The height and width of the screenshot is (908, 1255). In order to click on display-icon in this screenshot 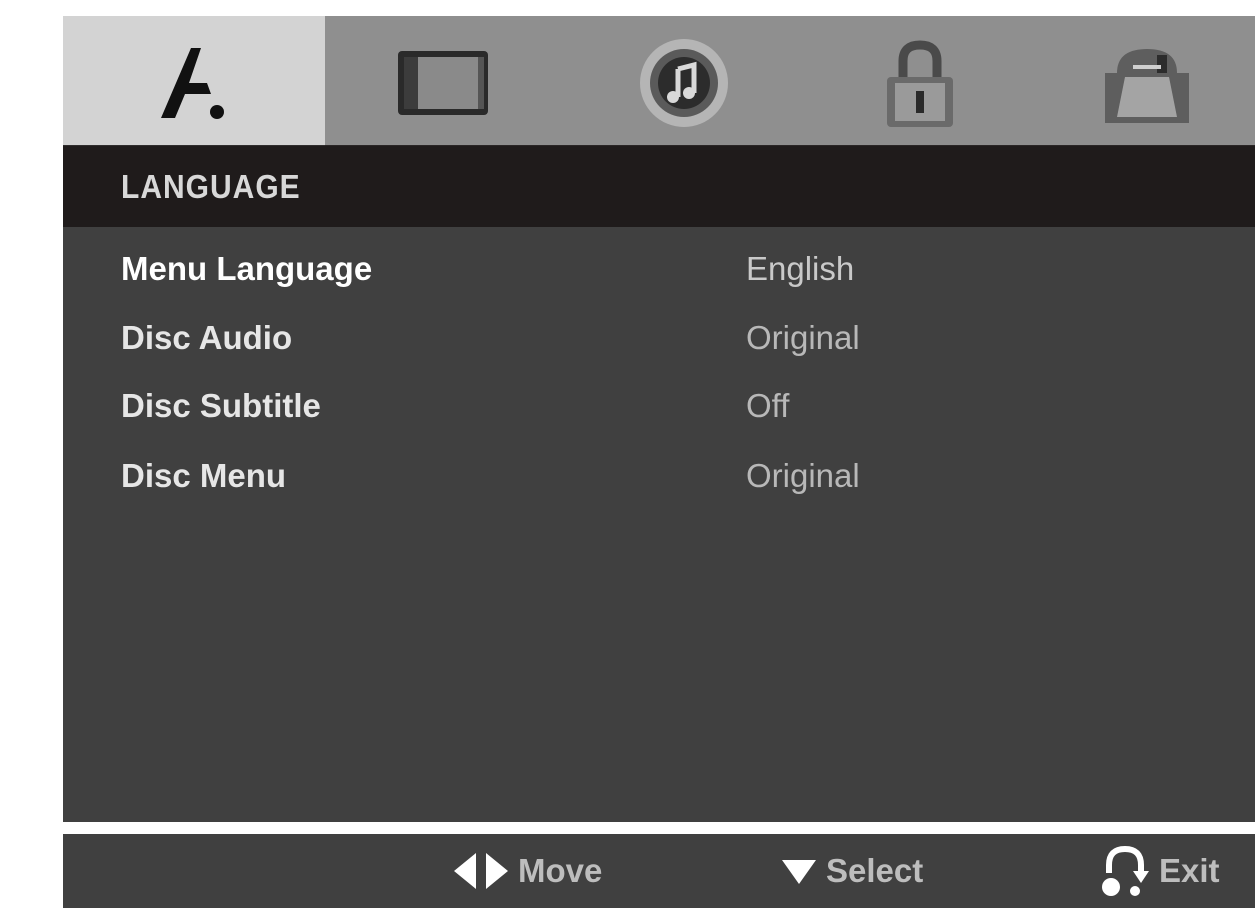, I will do `click(444, 83)`.